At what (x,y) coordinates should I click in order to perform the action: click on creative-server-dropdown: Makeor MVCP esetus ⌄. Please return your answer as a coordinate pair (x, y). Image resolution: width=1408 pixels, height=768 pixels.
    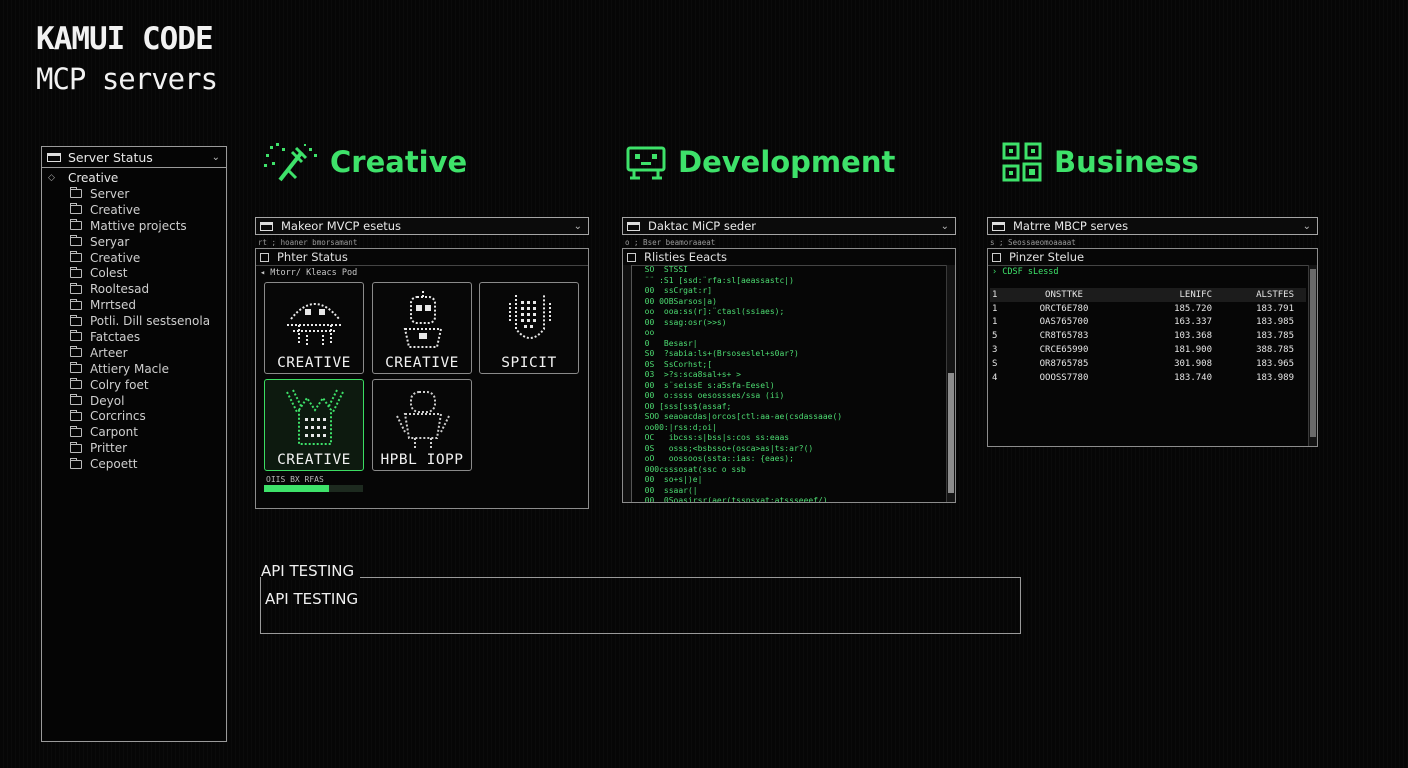
    Looking at the image, I should click on (422, 226).